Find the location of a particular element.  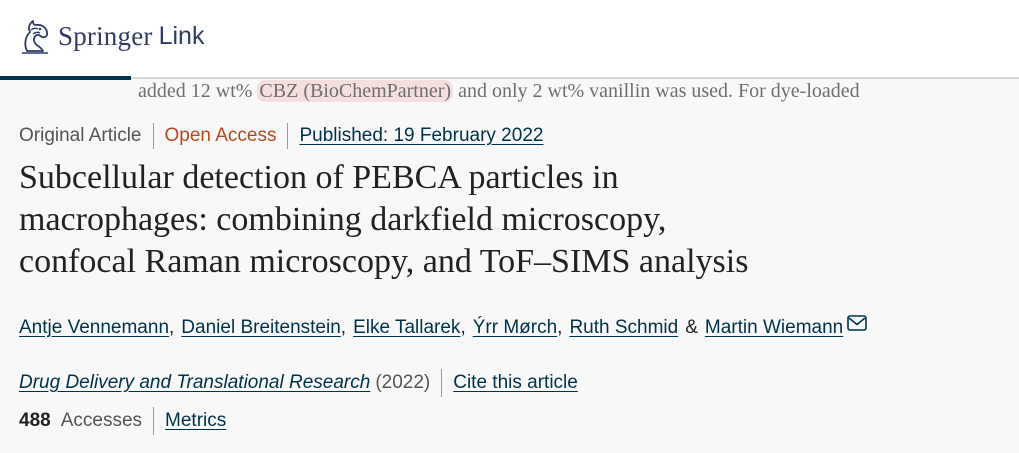

author-joiner: & is located at coordinates (691, 327).